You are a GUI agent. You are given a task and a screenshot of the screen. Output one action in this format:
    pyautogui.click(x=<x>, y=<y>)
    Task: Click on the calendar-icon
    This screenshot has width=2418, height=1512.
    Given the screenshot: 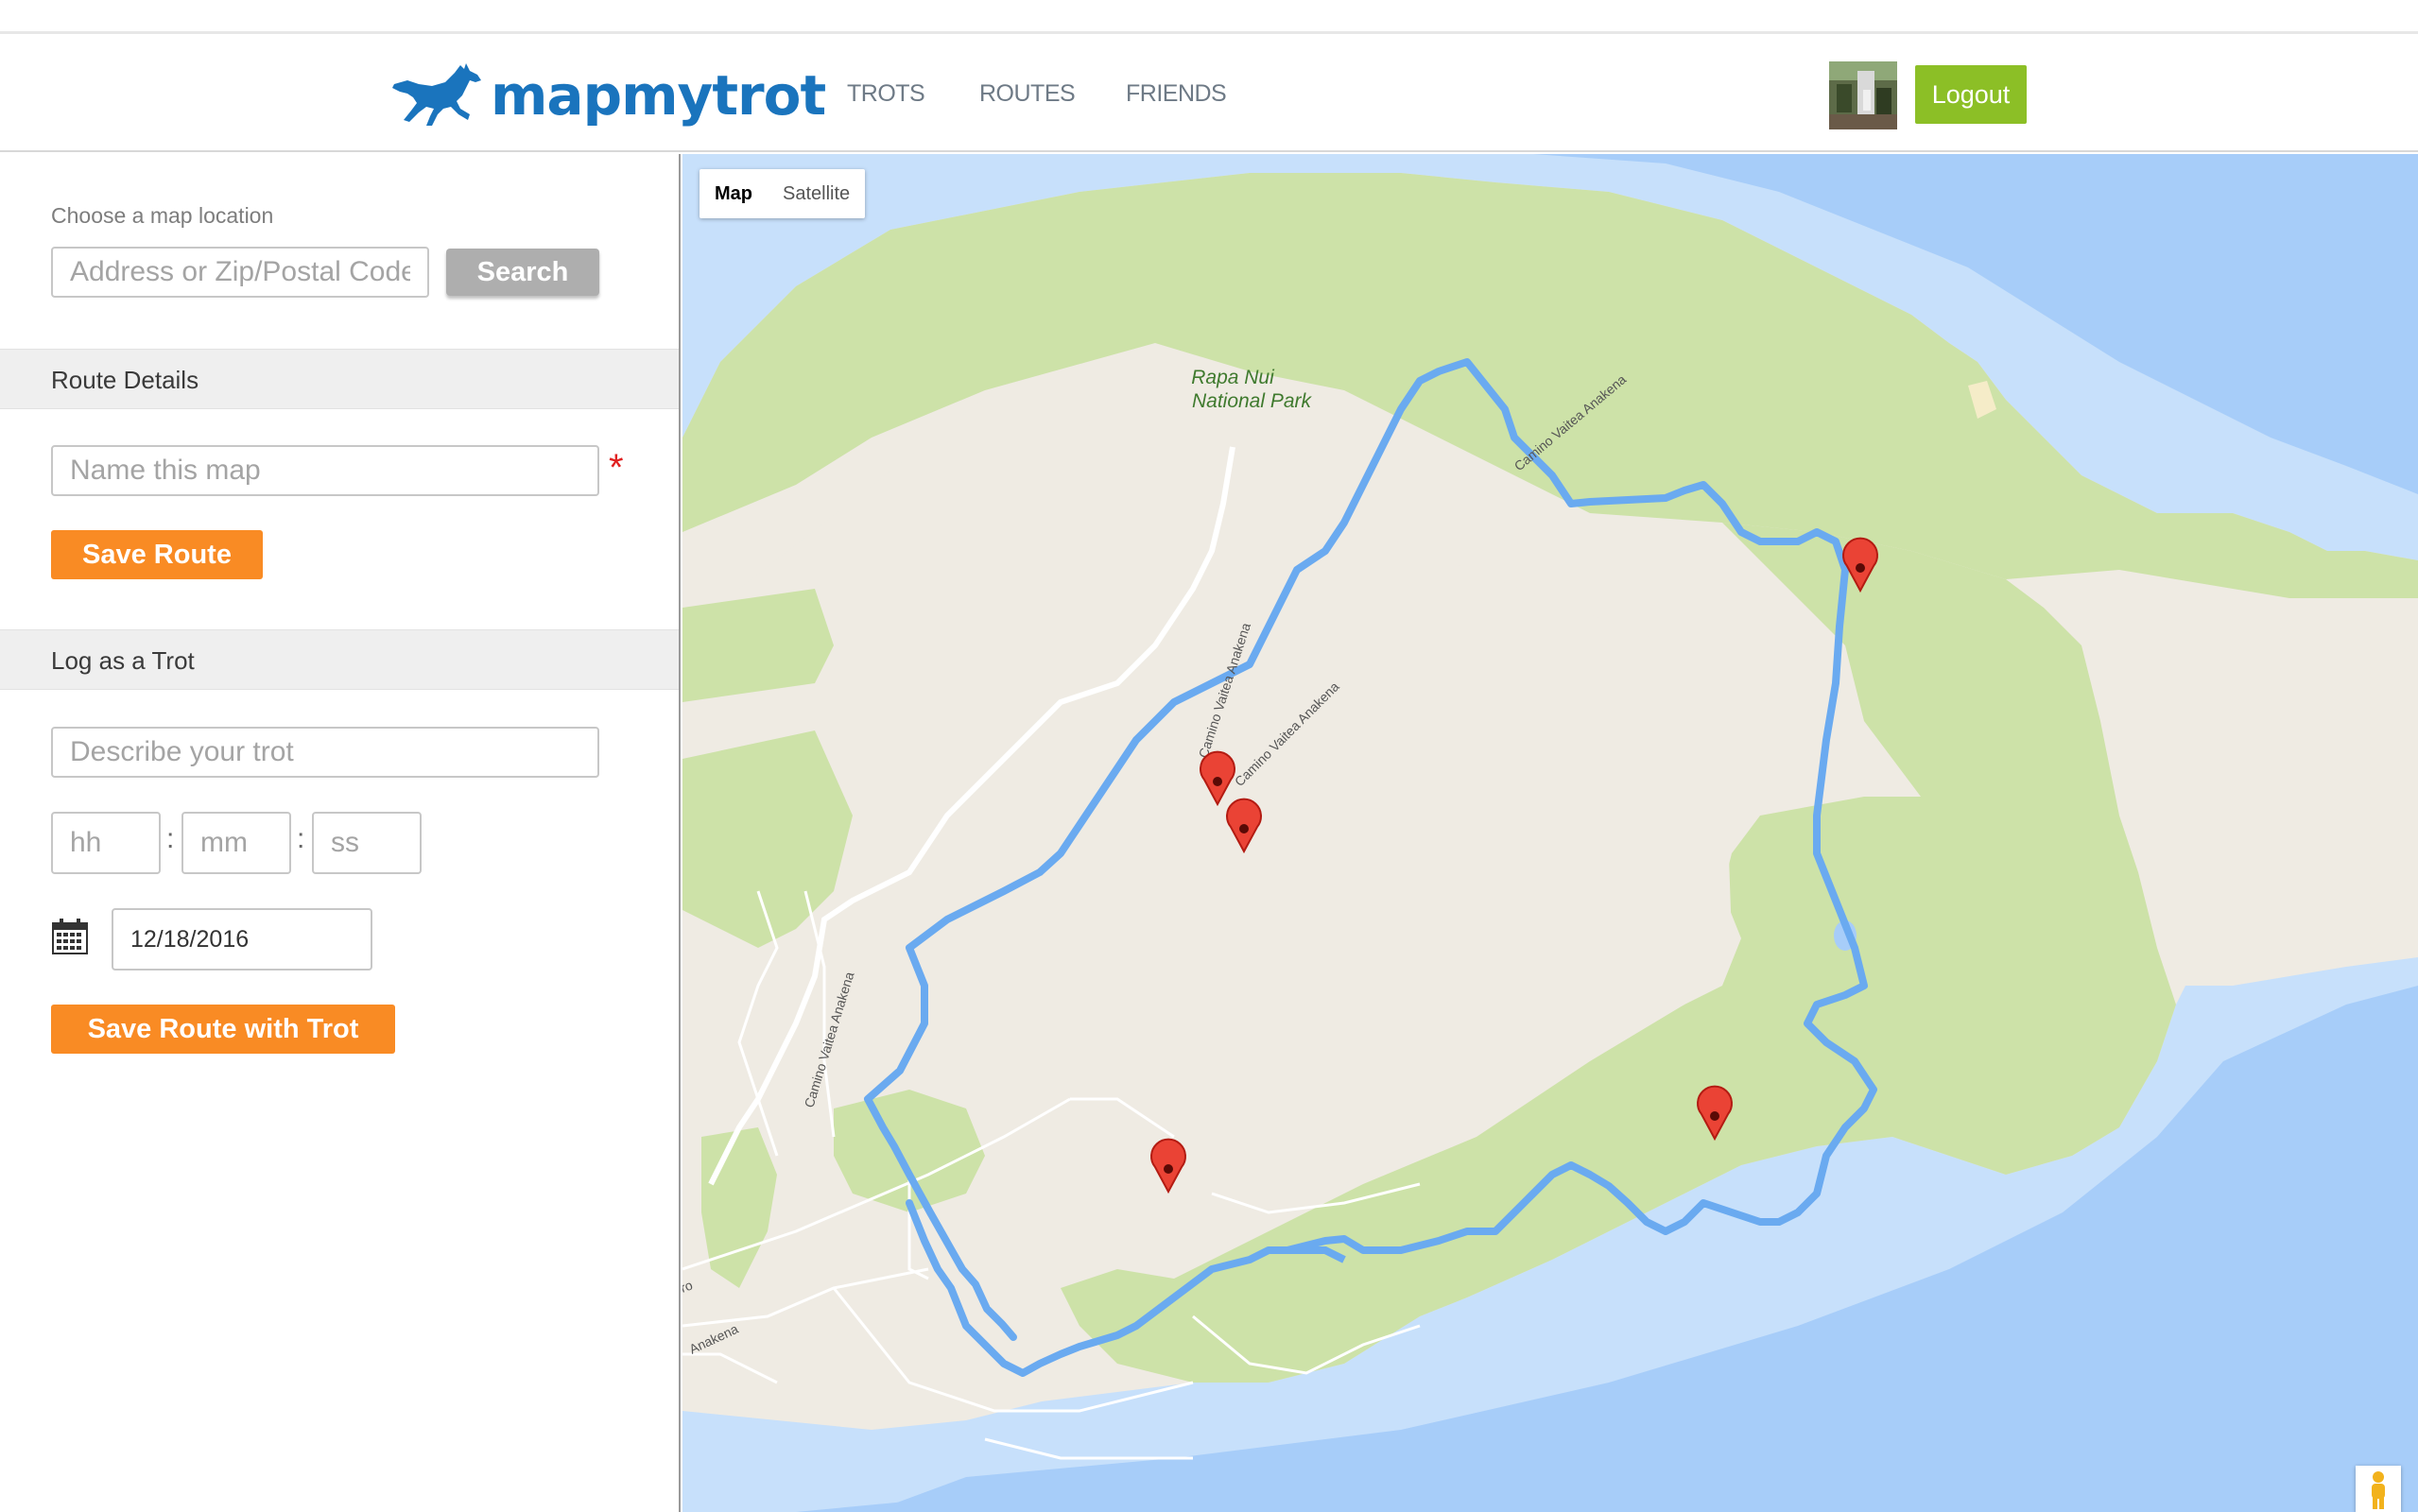 What is the action you would take?
    pyautogui.click(x=70, y=936)
    